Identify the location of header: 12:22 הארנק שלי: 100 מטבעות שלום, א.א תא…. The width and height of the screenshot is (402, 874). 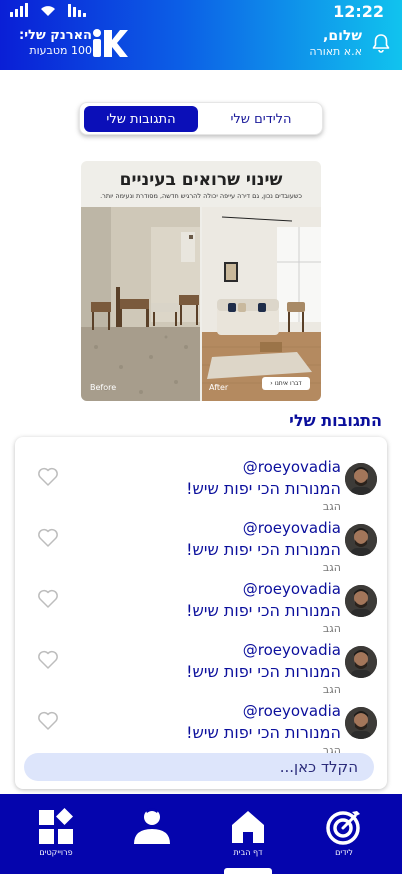
(201, 35).